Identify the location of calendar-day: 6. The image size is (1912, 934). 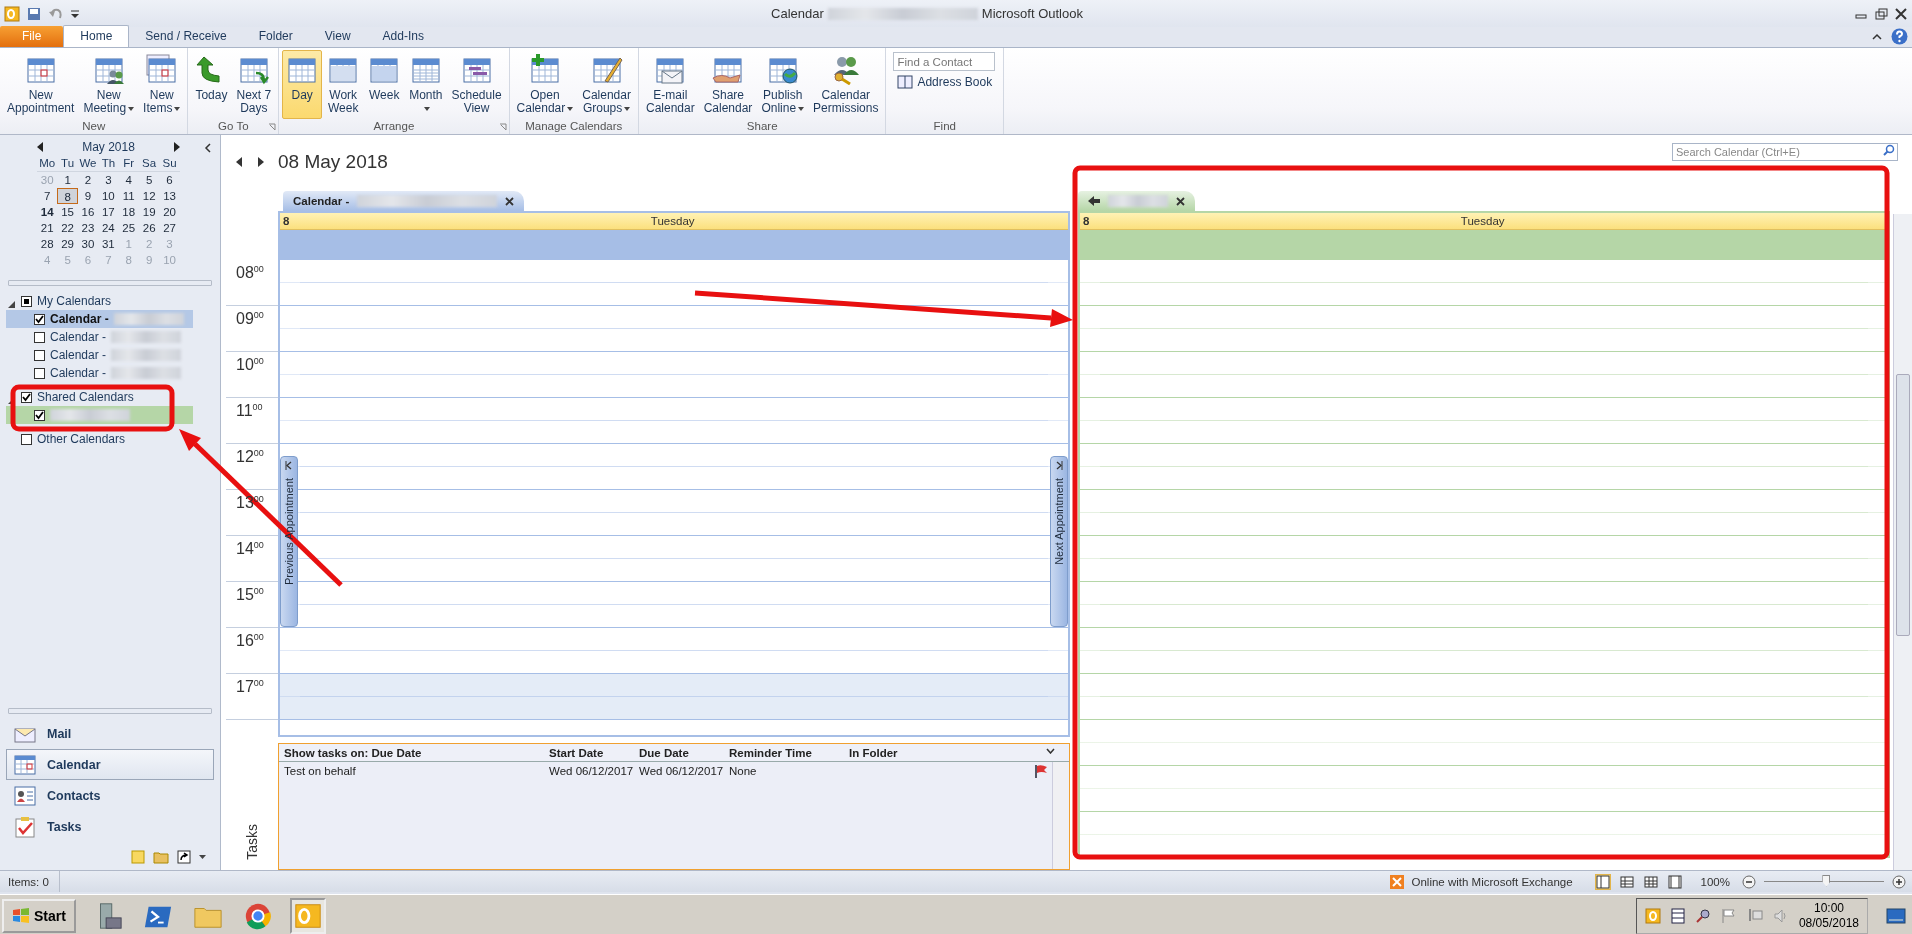
(169, 180).